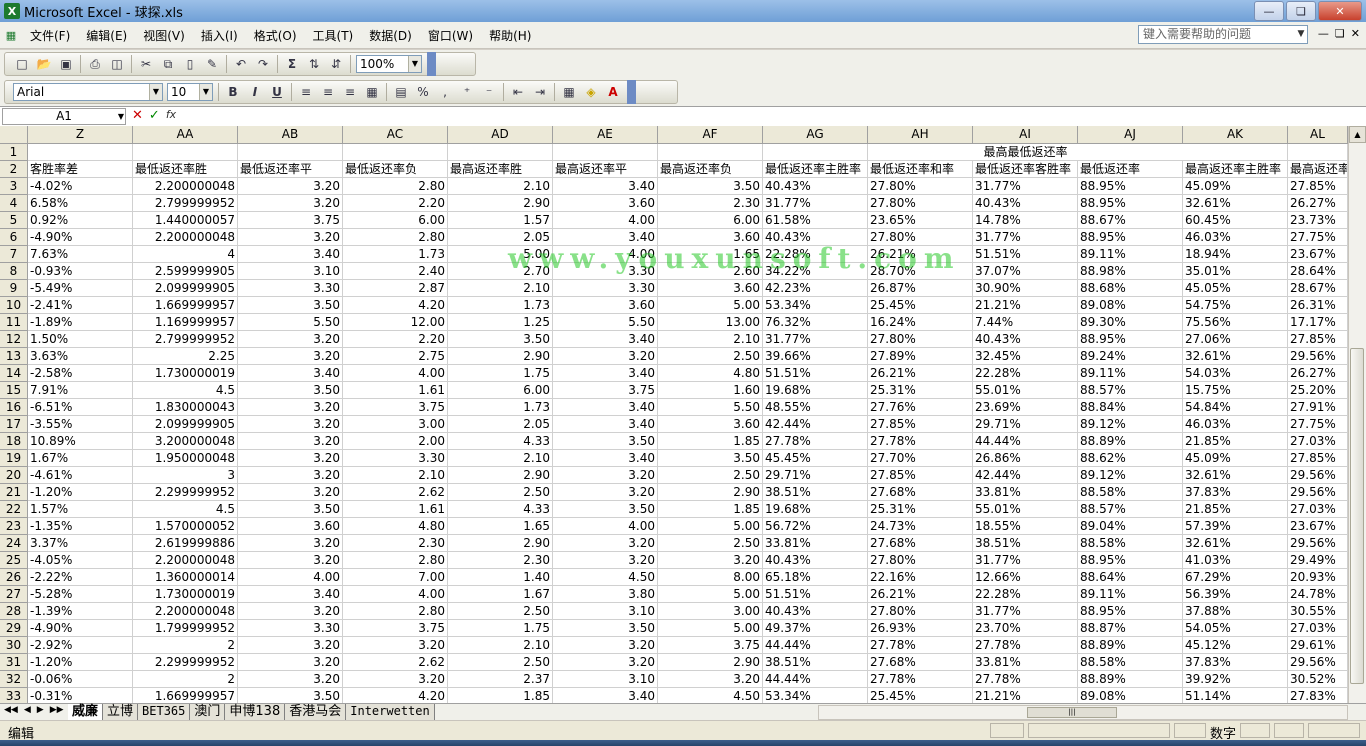 This screenshot has width=1366, height=746. I want to click on grid-cell: 1.799999952, so click(185, 628).